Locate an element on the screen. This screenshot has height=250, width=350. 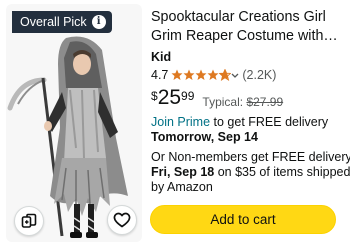
chevron-down-icon is located at coordinates (235, 75).